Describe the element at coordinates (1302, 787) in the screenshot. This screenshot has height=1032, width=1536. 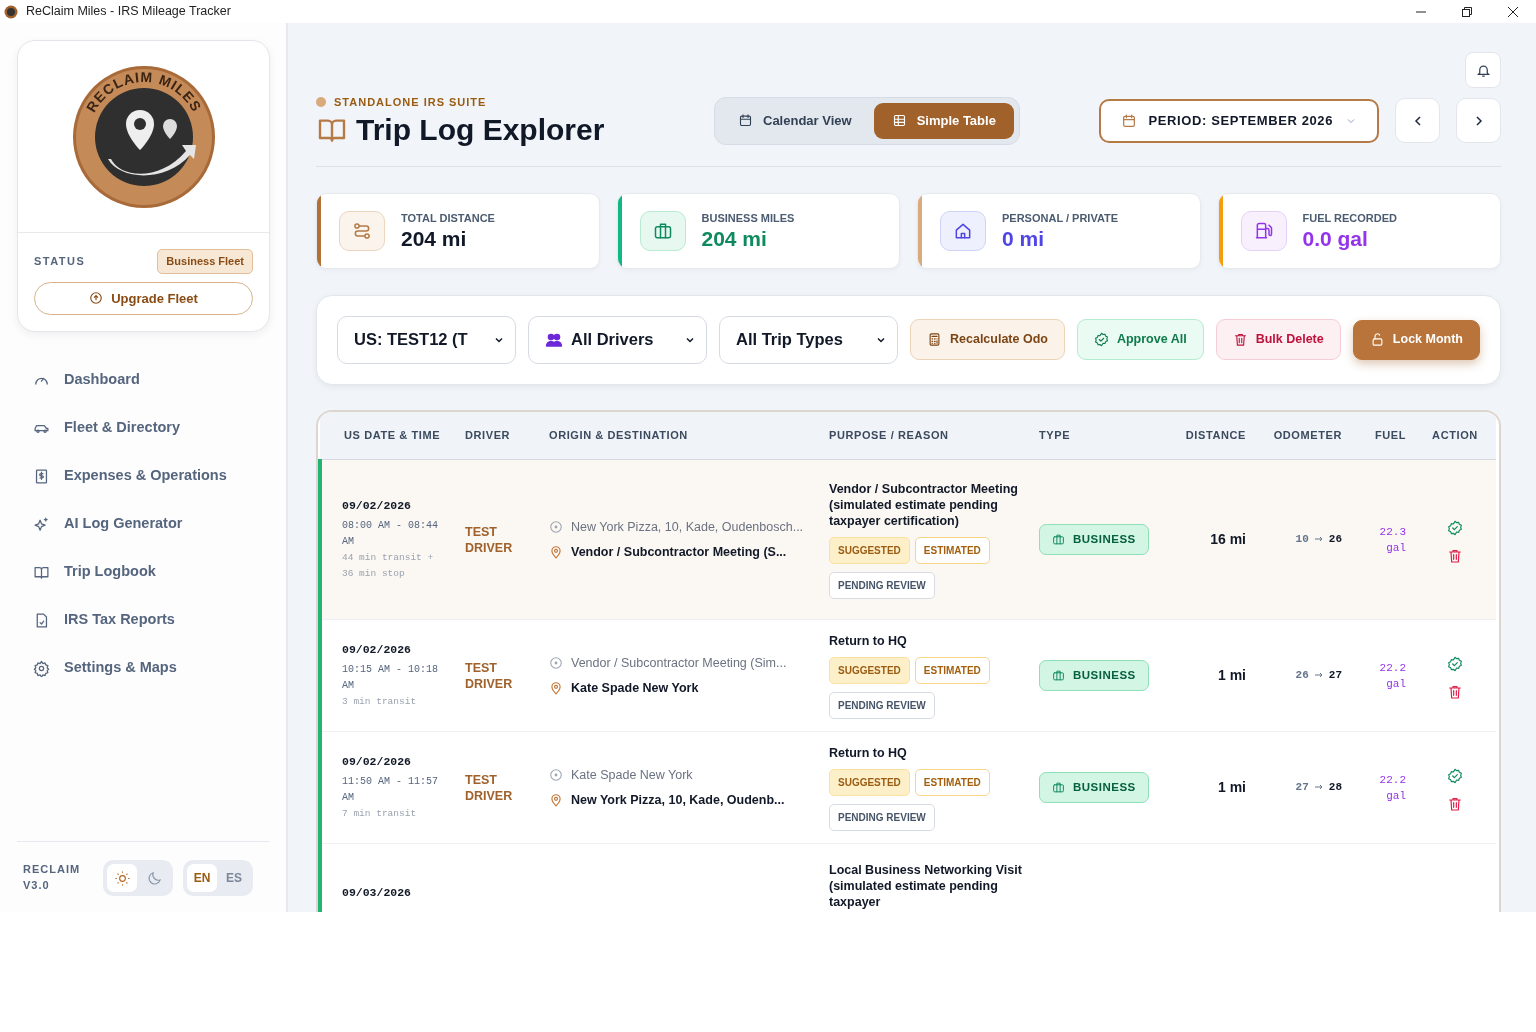
I see `odometer-start: 27` at that location.